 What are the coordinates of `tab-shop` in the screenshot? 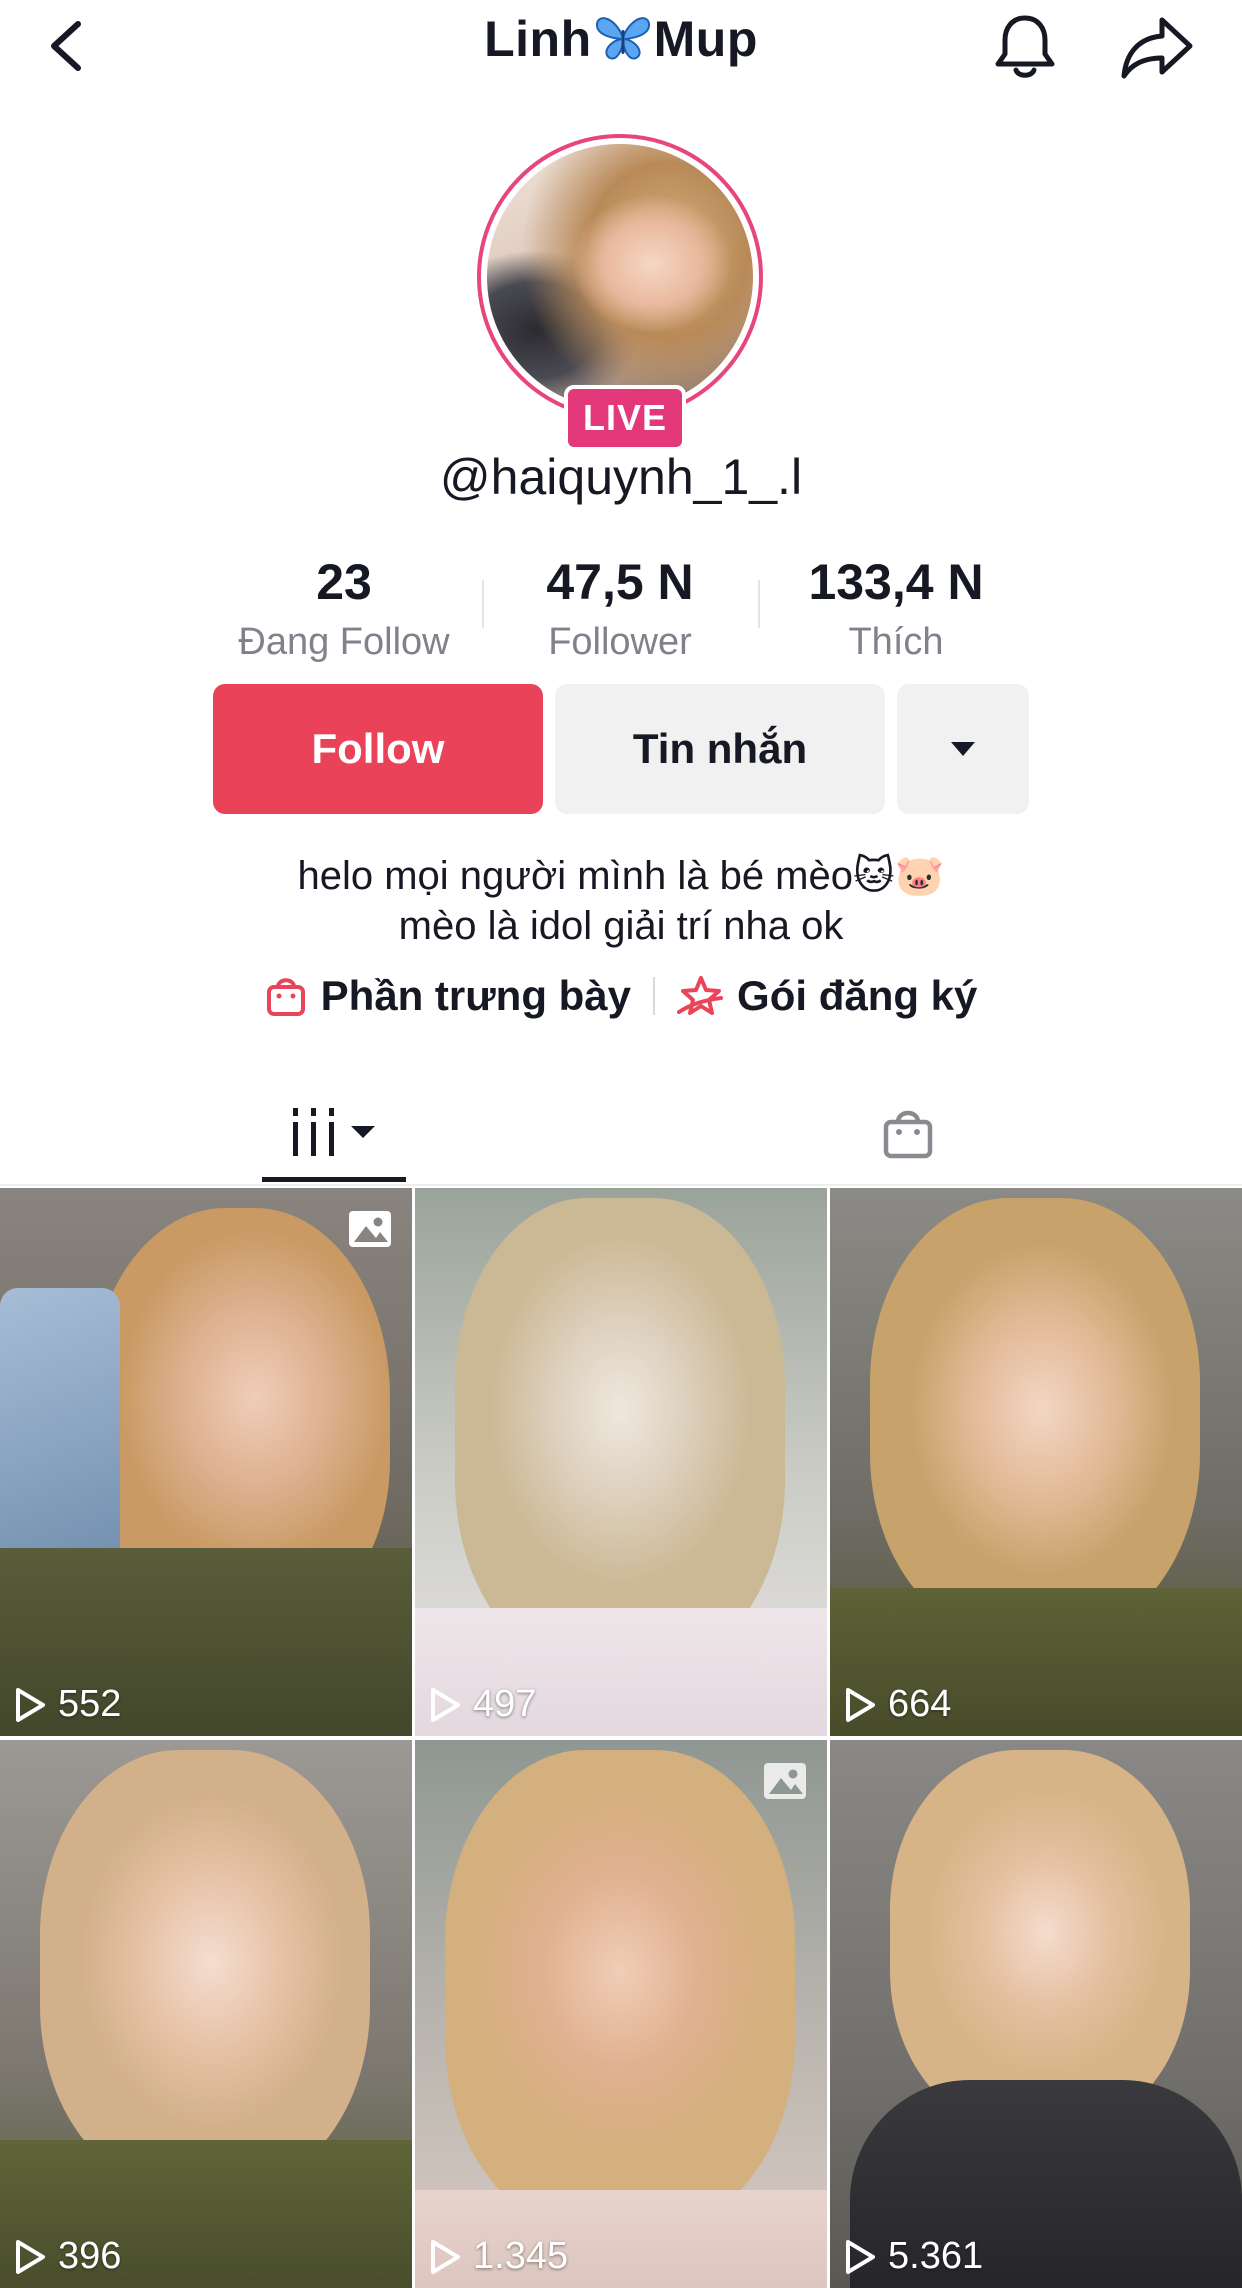 It's located at (908, 1132).